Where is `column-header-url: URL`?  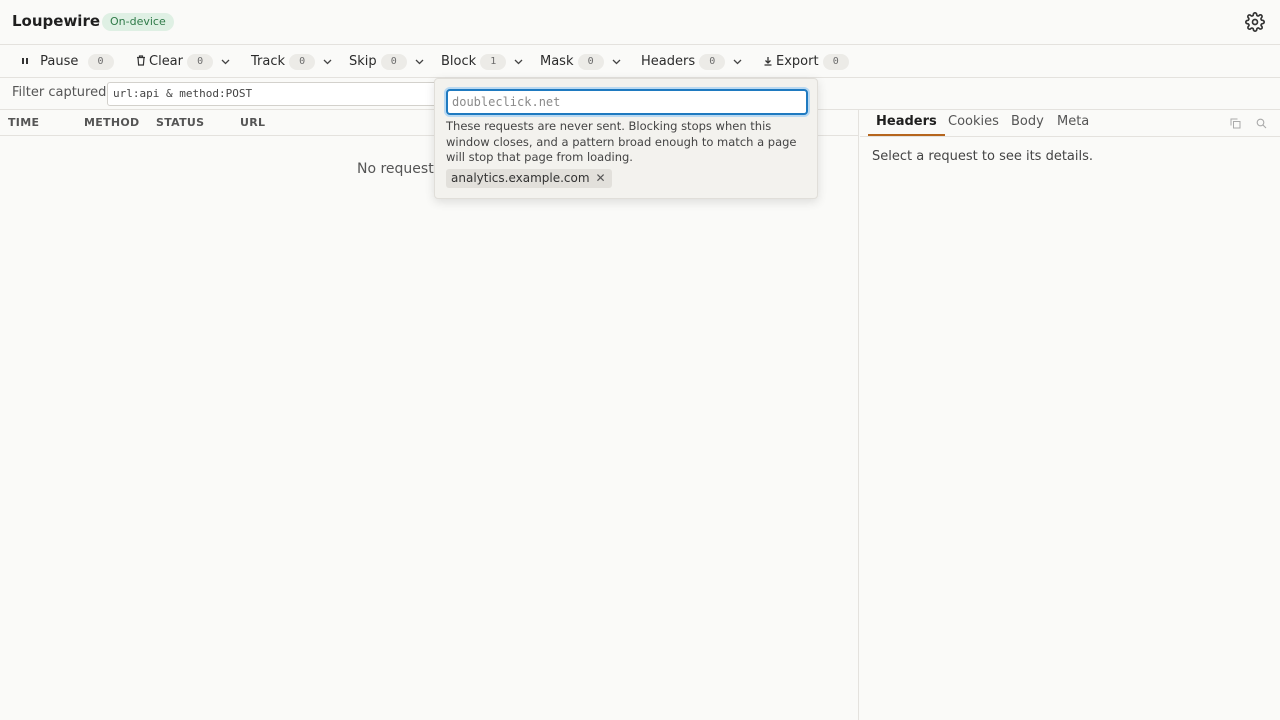 column-header-url: URL is located at coordinates (252, 122).